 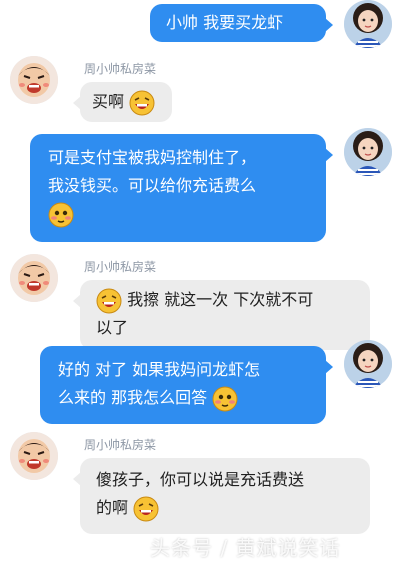 I want to click on message-text-line: 傻孩子，你可以说是充话费送, so click(x=200, y=479).